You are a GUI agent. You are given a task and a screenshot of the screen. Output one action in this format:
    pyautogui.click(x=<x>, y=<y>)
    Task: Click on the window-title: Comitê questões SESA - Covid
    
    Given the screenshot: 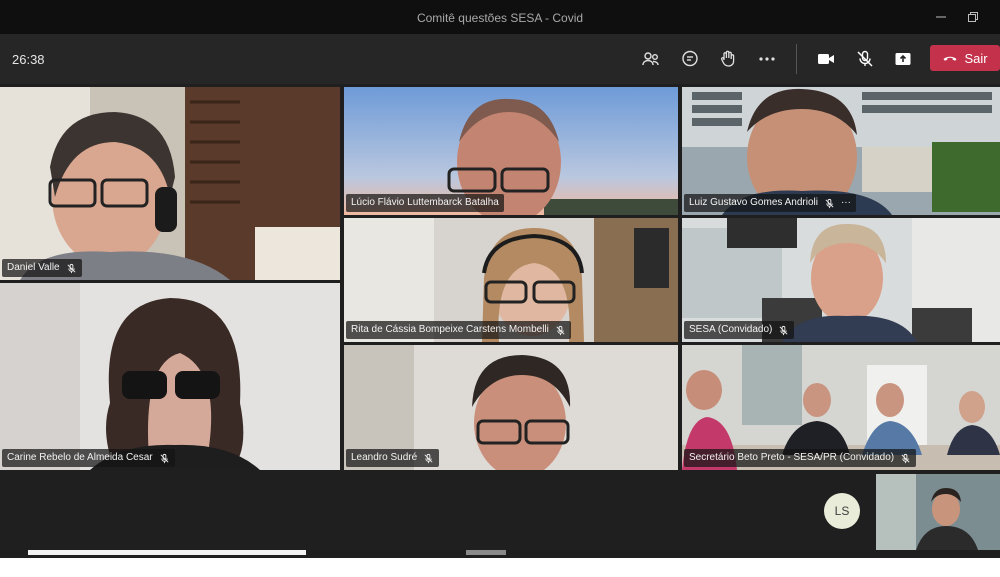 What is the action you would take?
    pyautogui.click(x=500, y=18)
    